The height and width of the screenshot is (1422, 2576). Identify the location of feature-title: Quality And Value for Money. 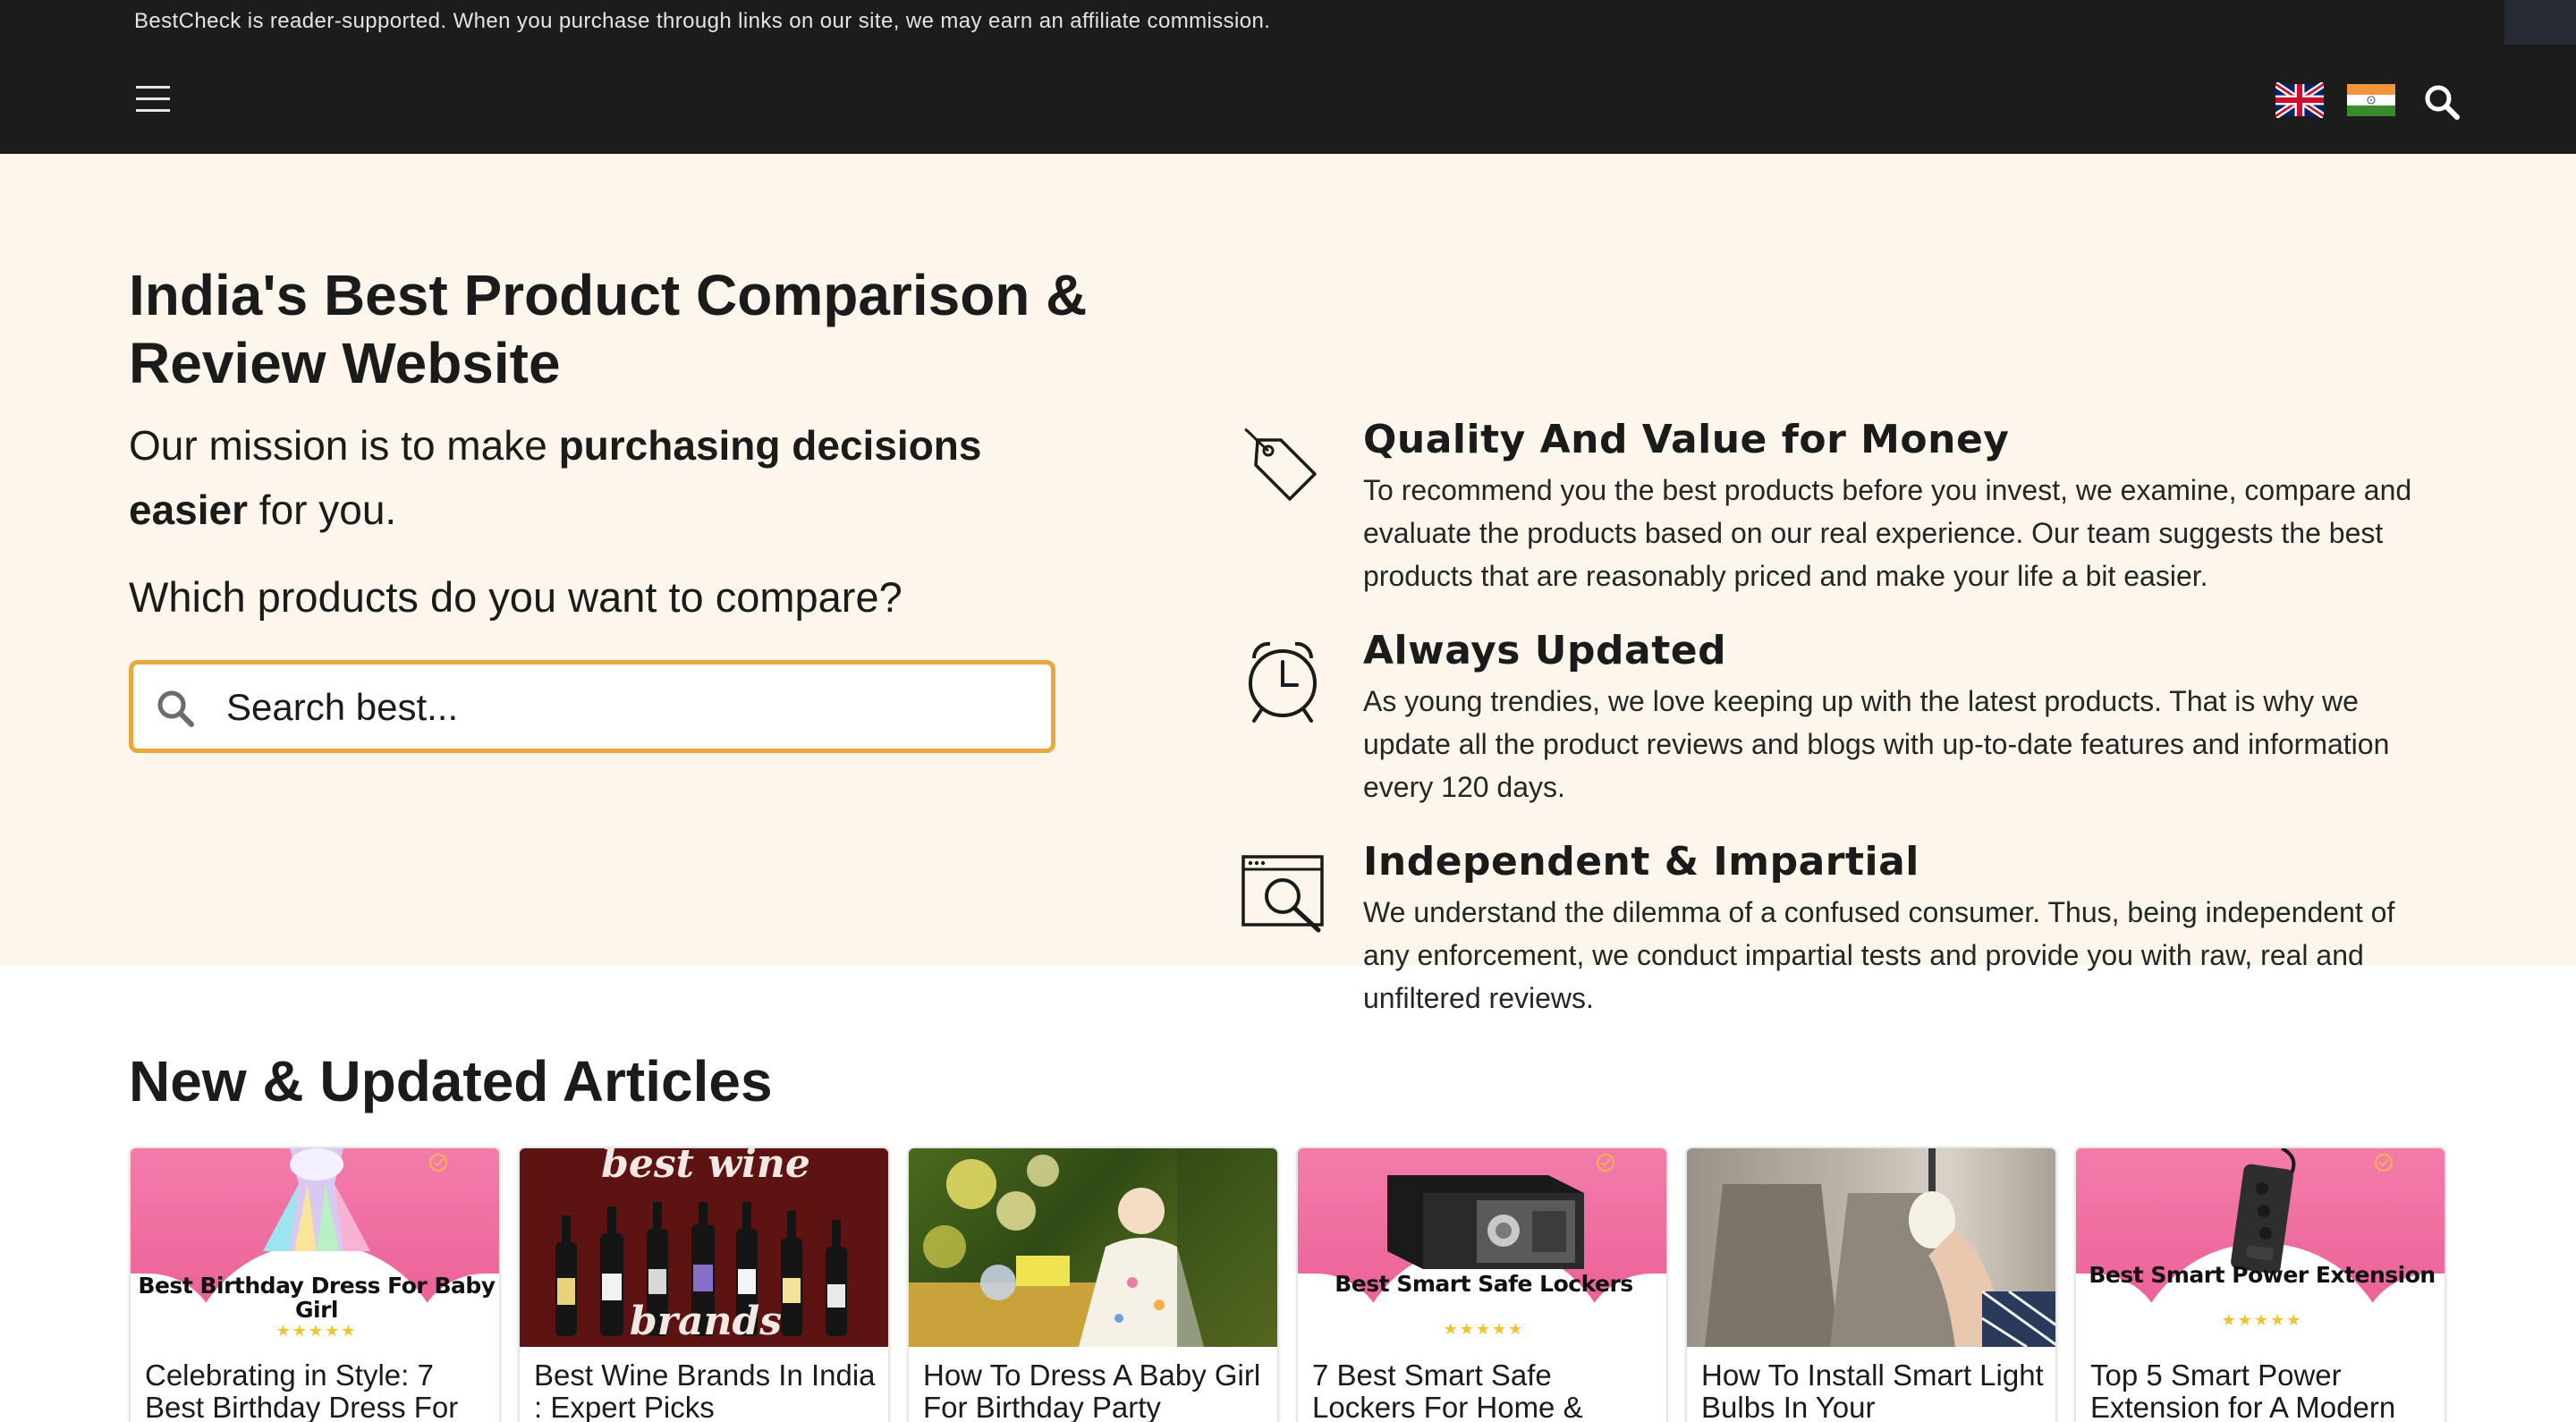
(1686, 439).